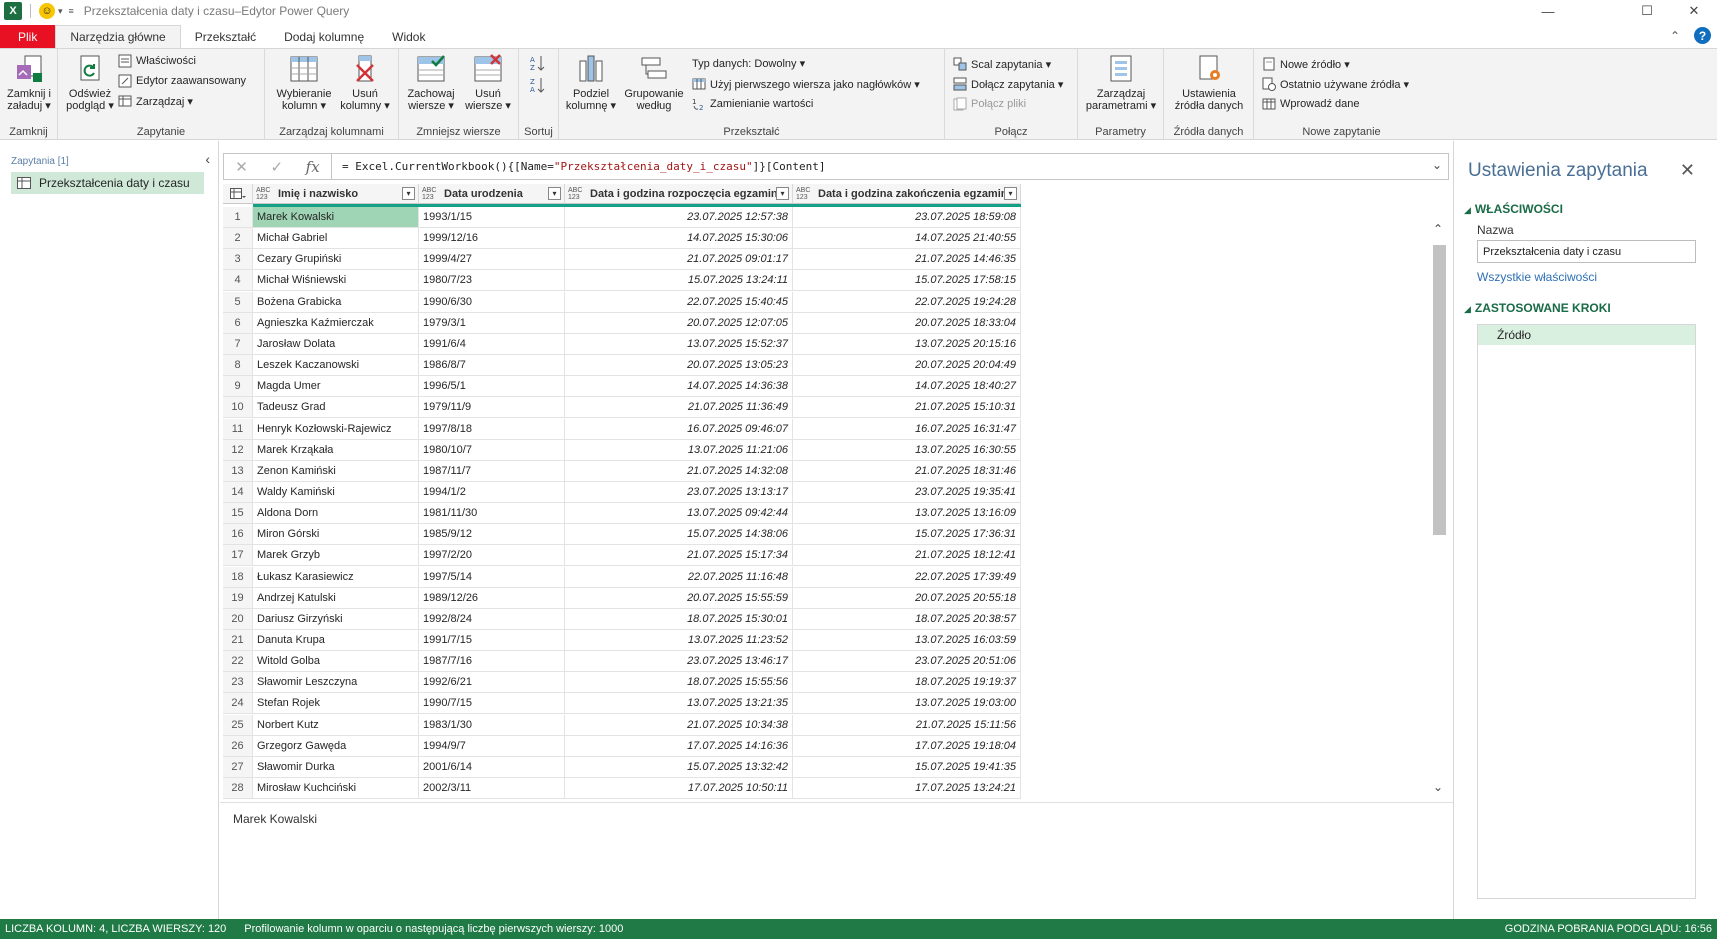 This screenshot has height=939, width=1717. I want to click on row-number-cell: 12, so click(238, 450).